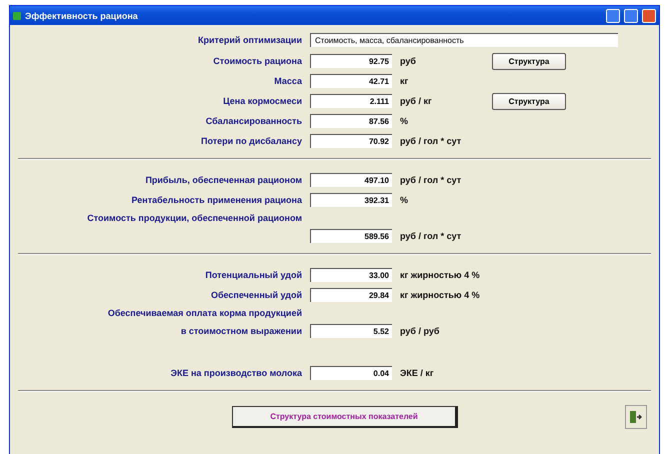 This screenshot has width=667, height=454. I want to click on value-field: 497.10, so click(351, 180).